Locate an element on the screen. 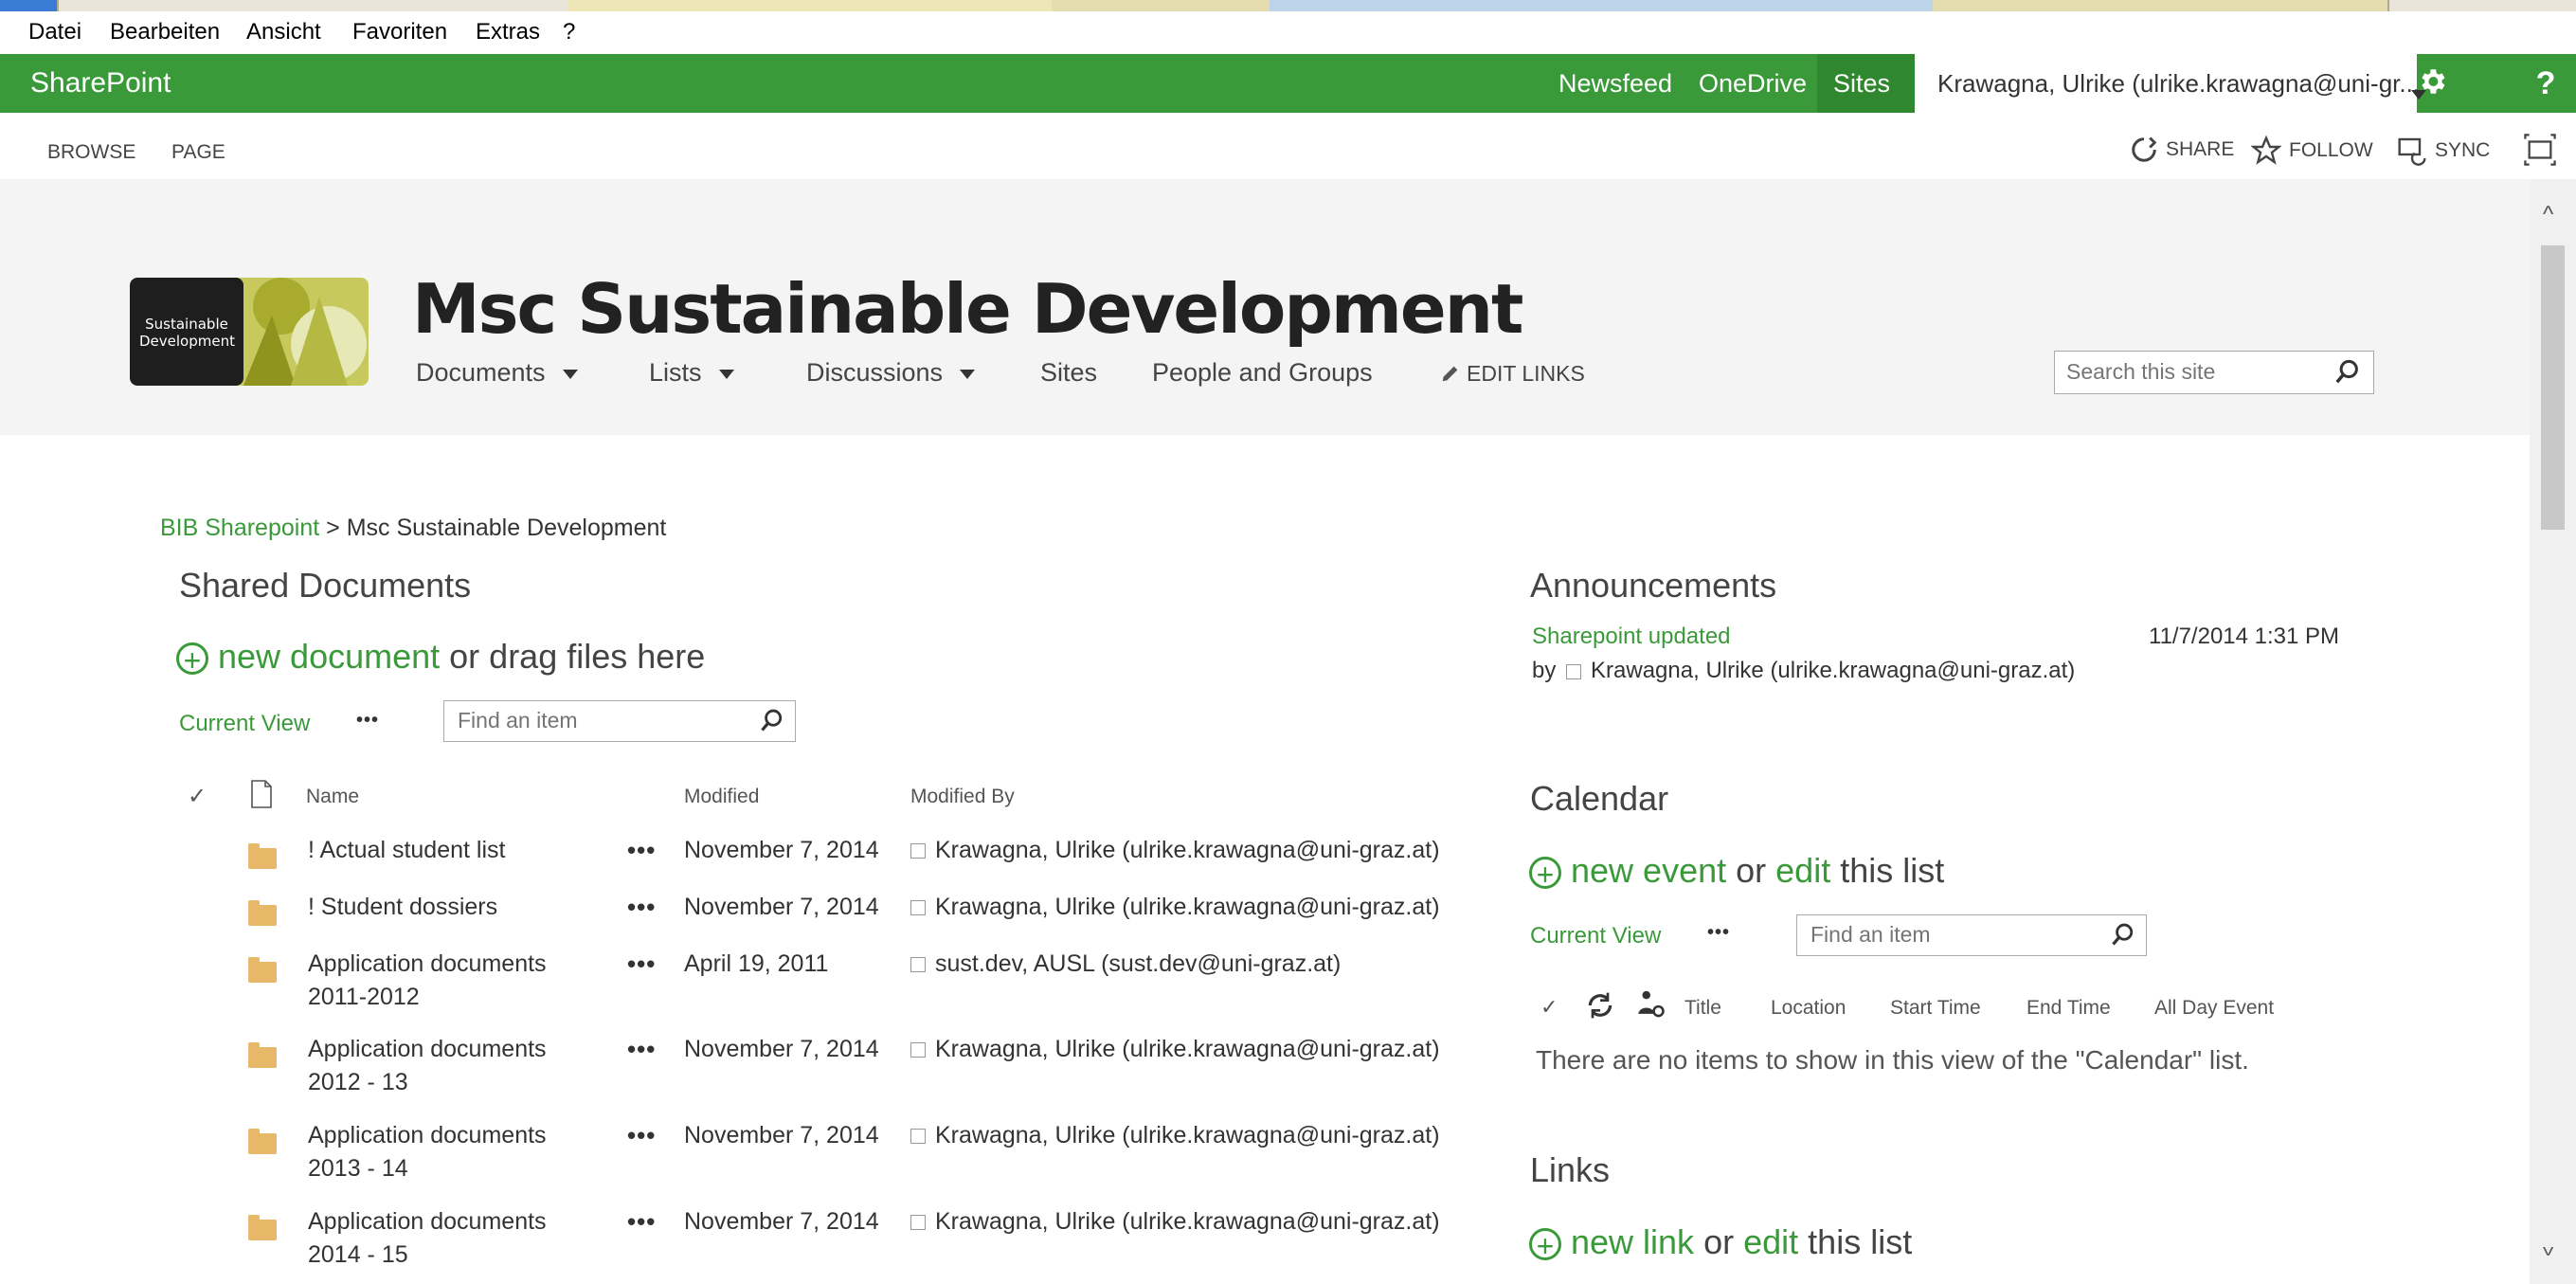 This screenshot has width=2576, height=1284. menu-extras: Extras is located at coordinates (508, 32).